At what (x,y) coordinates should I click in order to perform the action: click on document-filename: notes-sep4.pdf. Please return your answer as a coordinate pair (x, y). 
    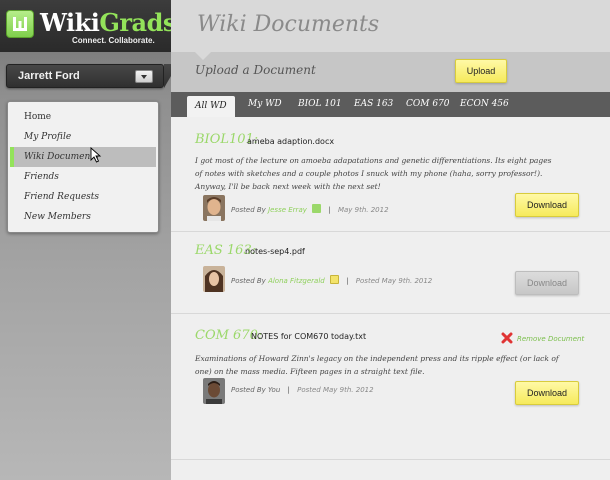
    Looking at the image, I should click on (275, 251).